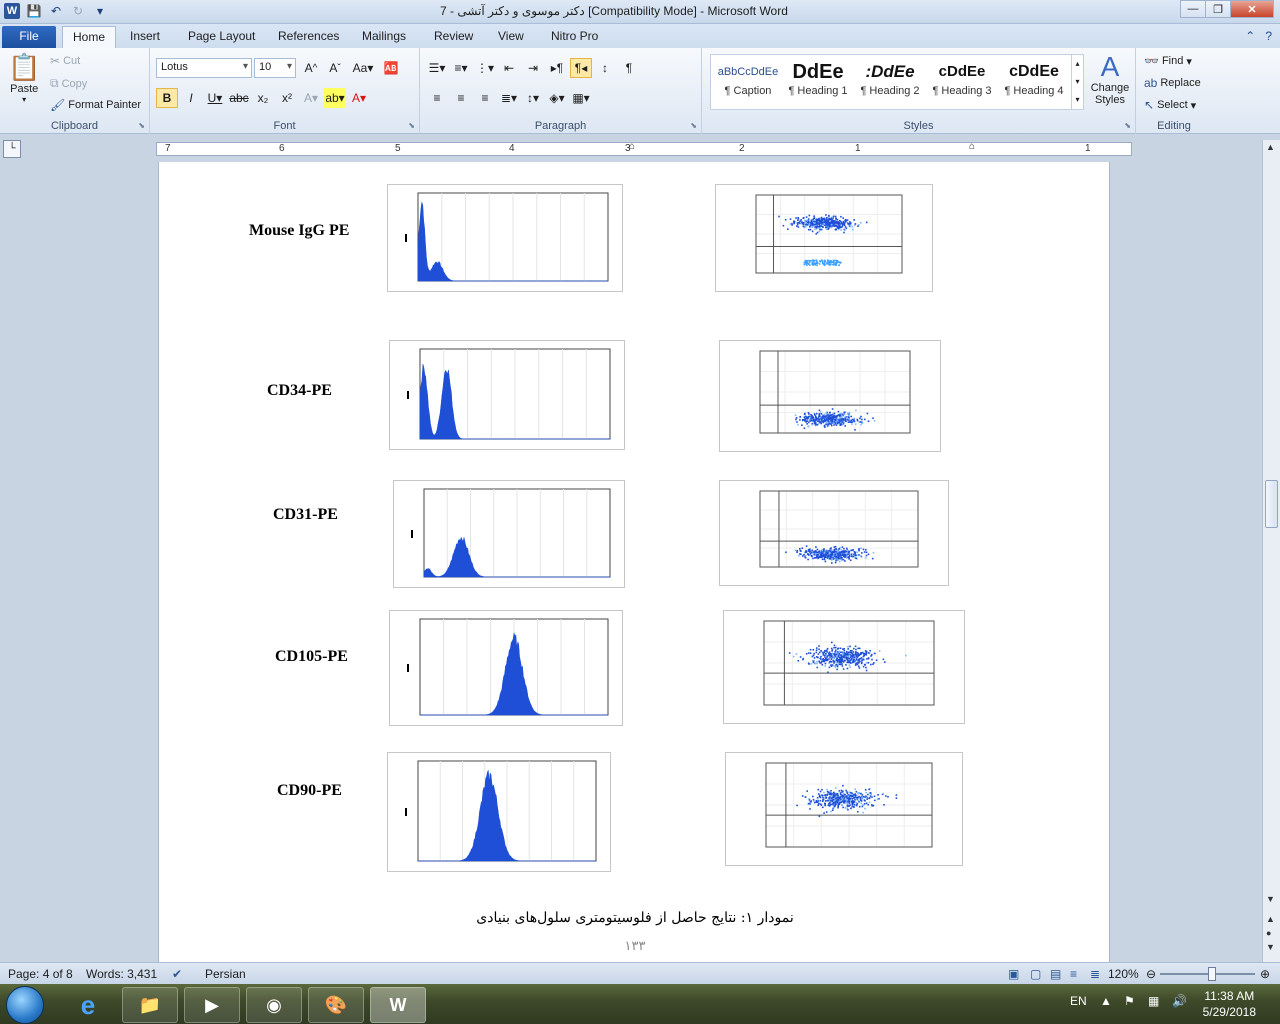 The width and height of the screenshot is (1280, 1024). What do you see at coordinates (335, 68) in the screenshot?
I see `shrink-font-icon: Aˇ` at bounding box center [335, 68].